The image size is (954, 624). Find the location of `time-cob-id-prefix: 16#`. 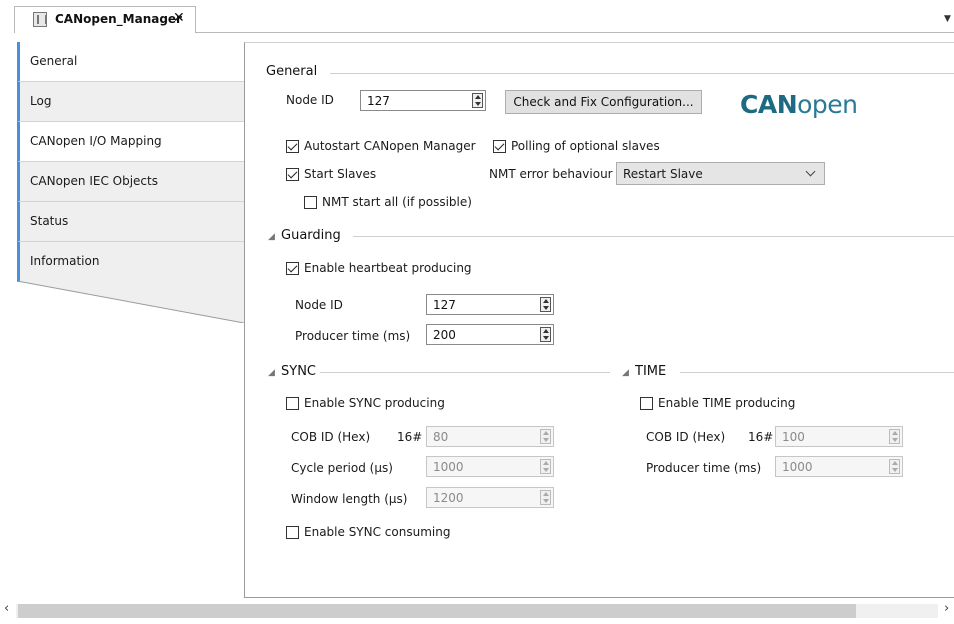

time-cob-id-prefix: 16# is located at coordinates (761, 437).